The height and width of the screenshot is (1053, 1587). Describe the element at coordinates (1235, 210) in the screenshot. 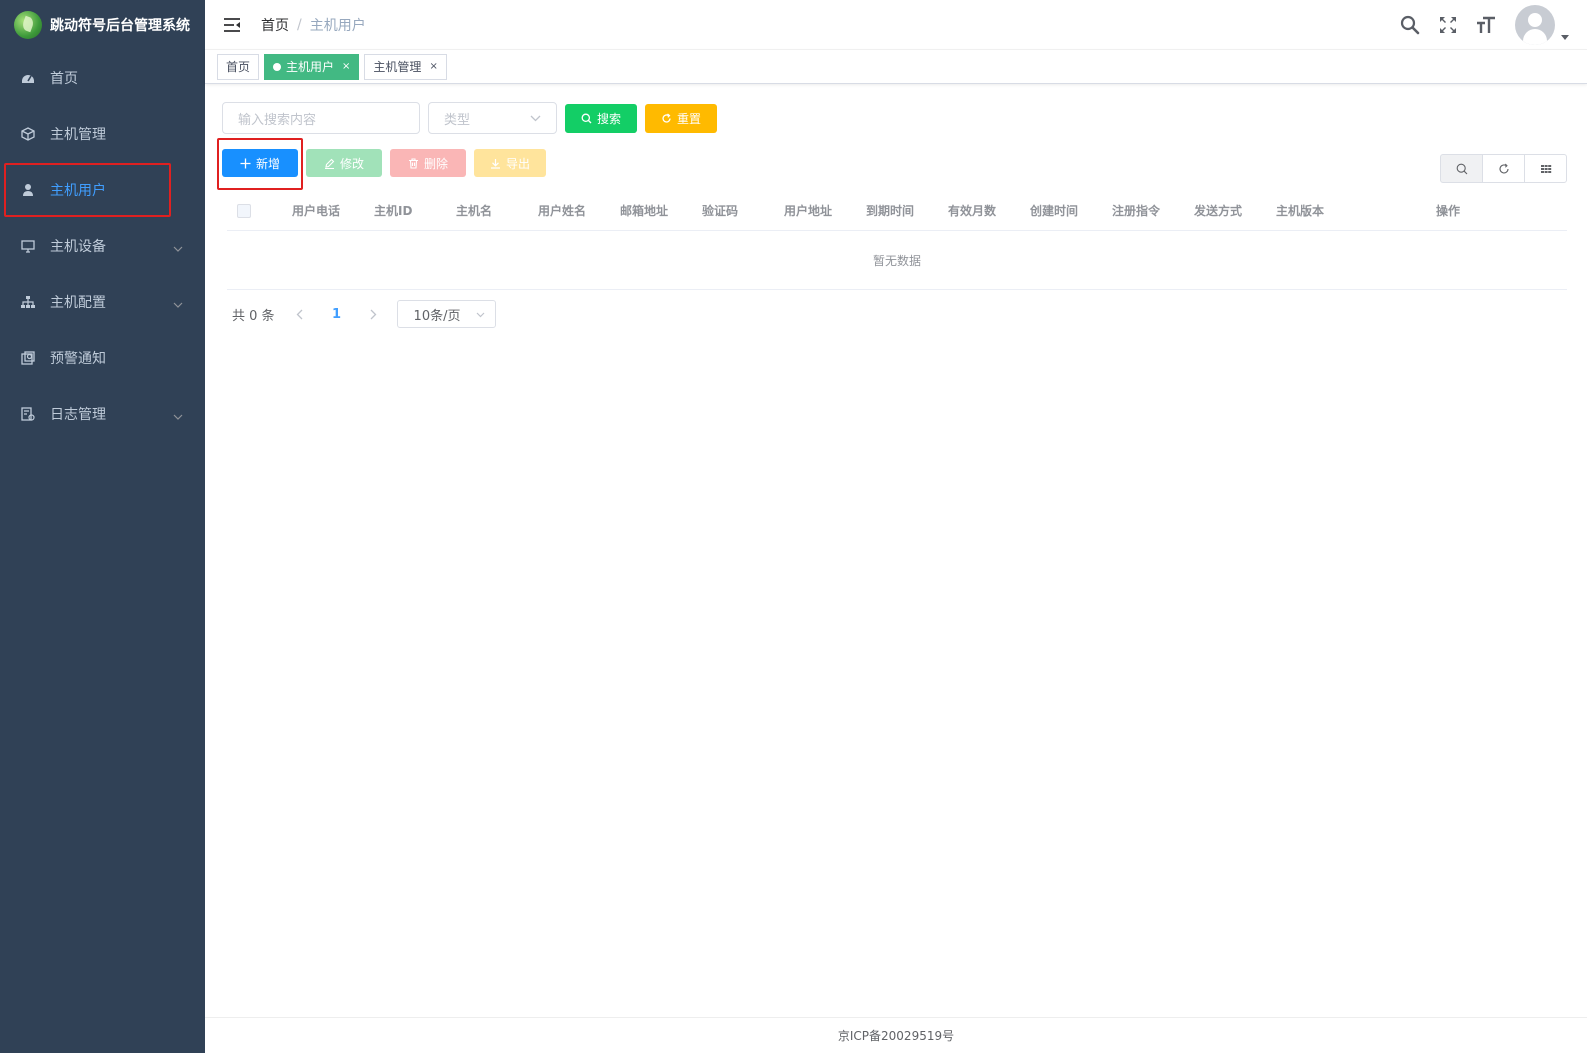

I see `column-header: 发送方式` at that location.